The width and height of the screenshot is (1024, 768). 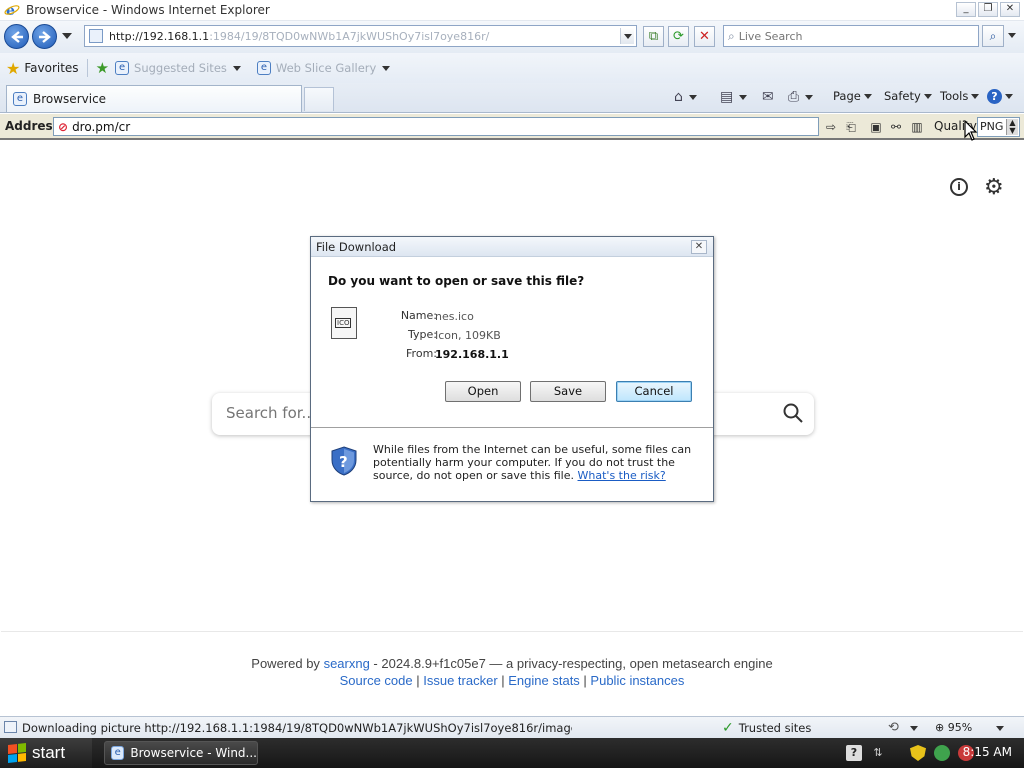 I want to click on network-icon: ⇅, so click(x=878, y=753).